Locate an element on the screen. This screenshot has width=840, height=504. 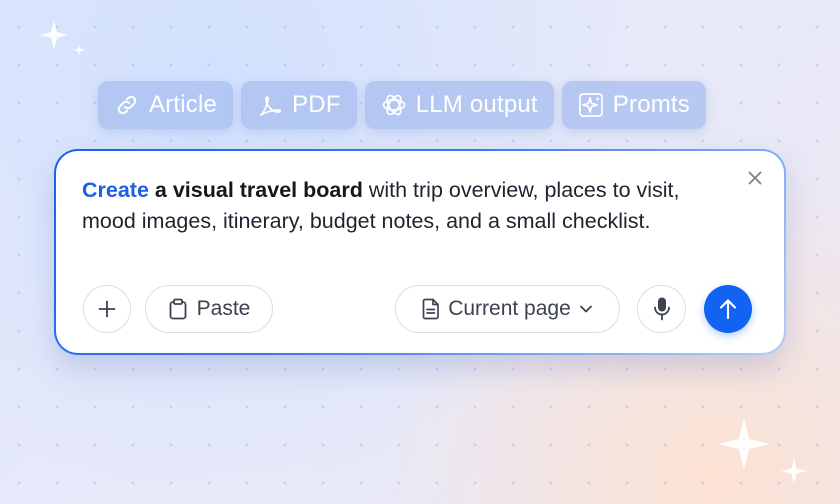
chip-label: LLM output is located at coordinates (476, 104).